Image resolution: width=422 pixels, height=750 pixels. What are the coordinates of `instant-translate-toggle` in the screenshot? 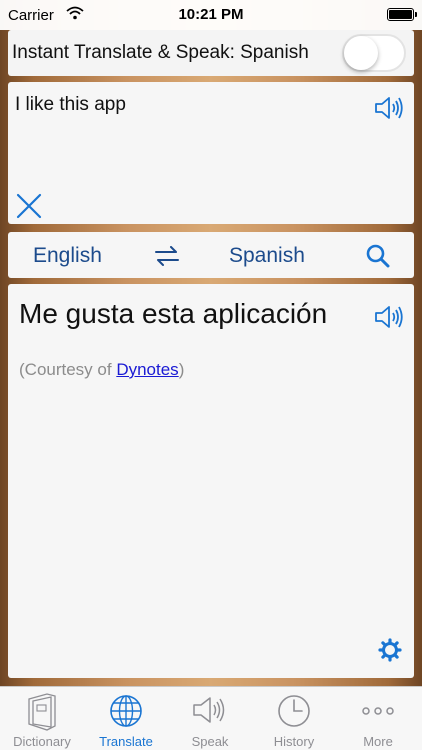 It's located at (374, 53).